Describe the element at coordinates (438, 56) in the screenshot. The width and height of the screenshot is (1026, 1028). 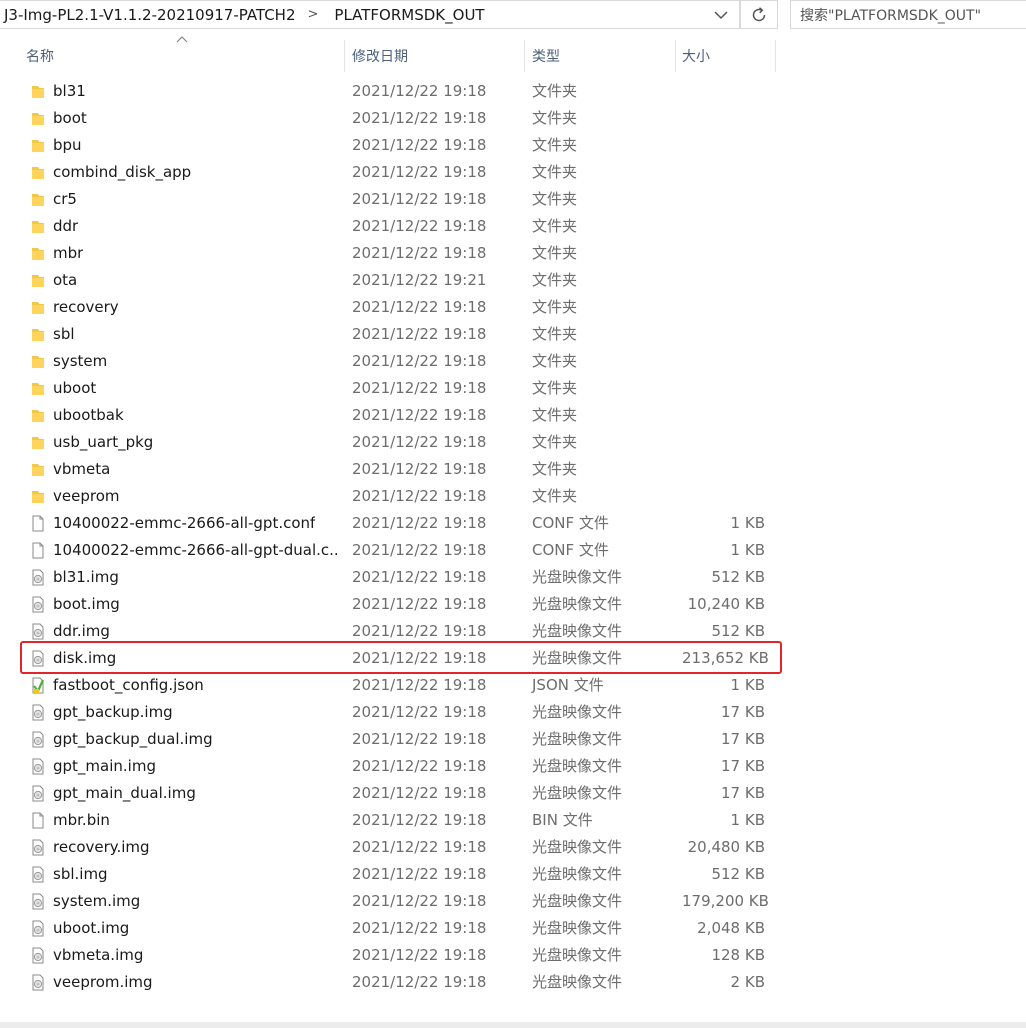
I see `column-header-date: 修改日期` at that location.